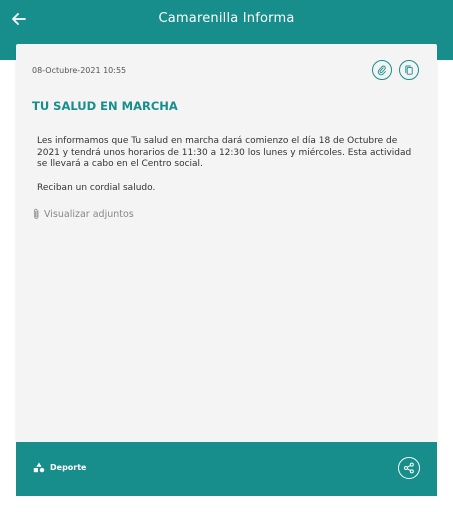  Describe the element at coordinates (105, 106) in the screenshot. I see `news-title: TU SALUD EN MARCHA` at that location.